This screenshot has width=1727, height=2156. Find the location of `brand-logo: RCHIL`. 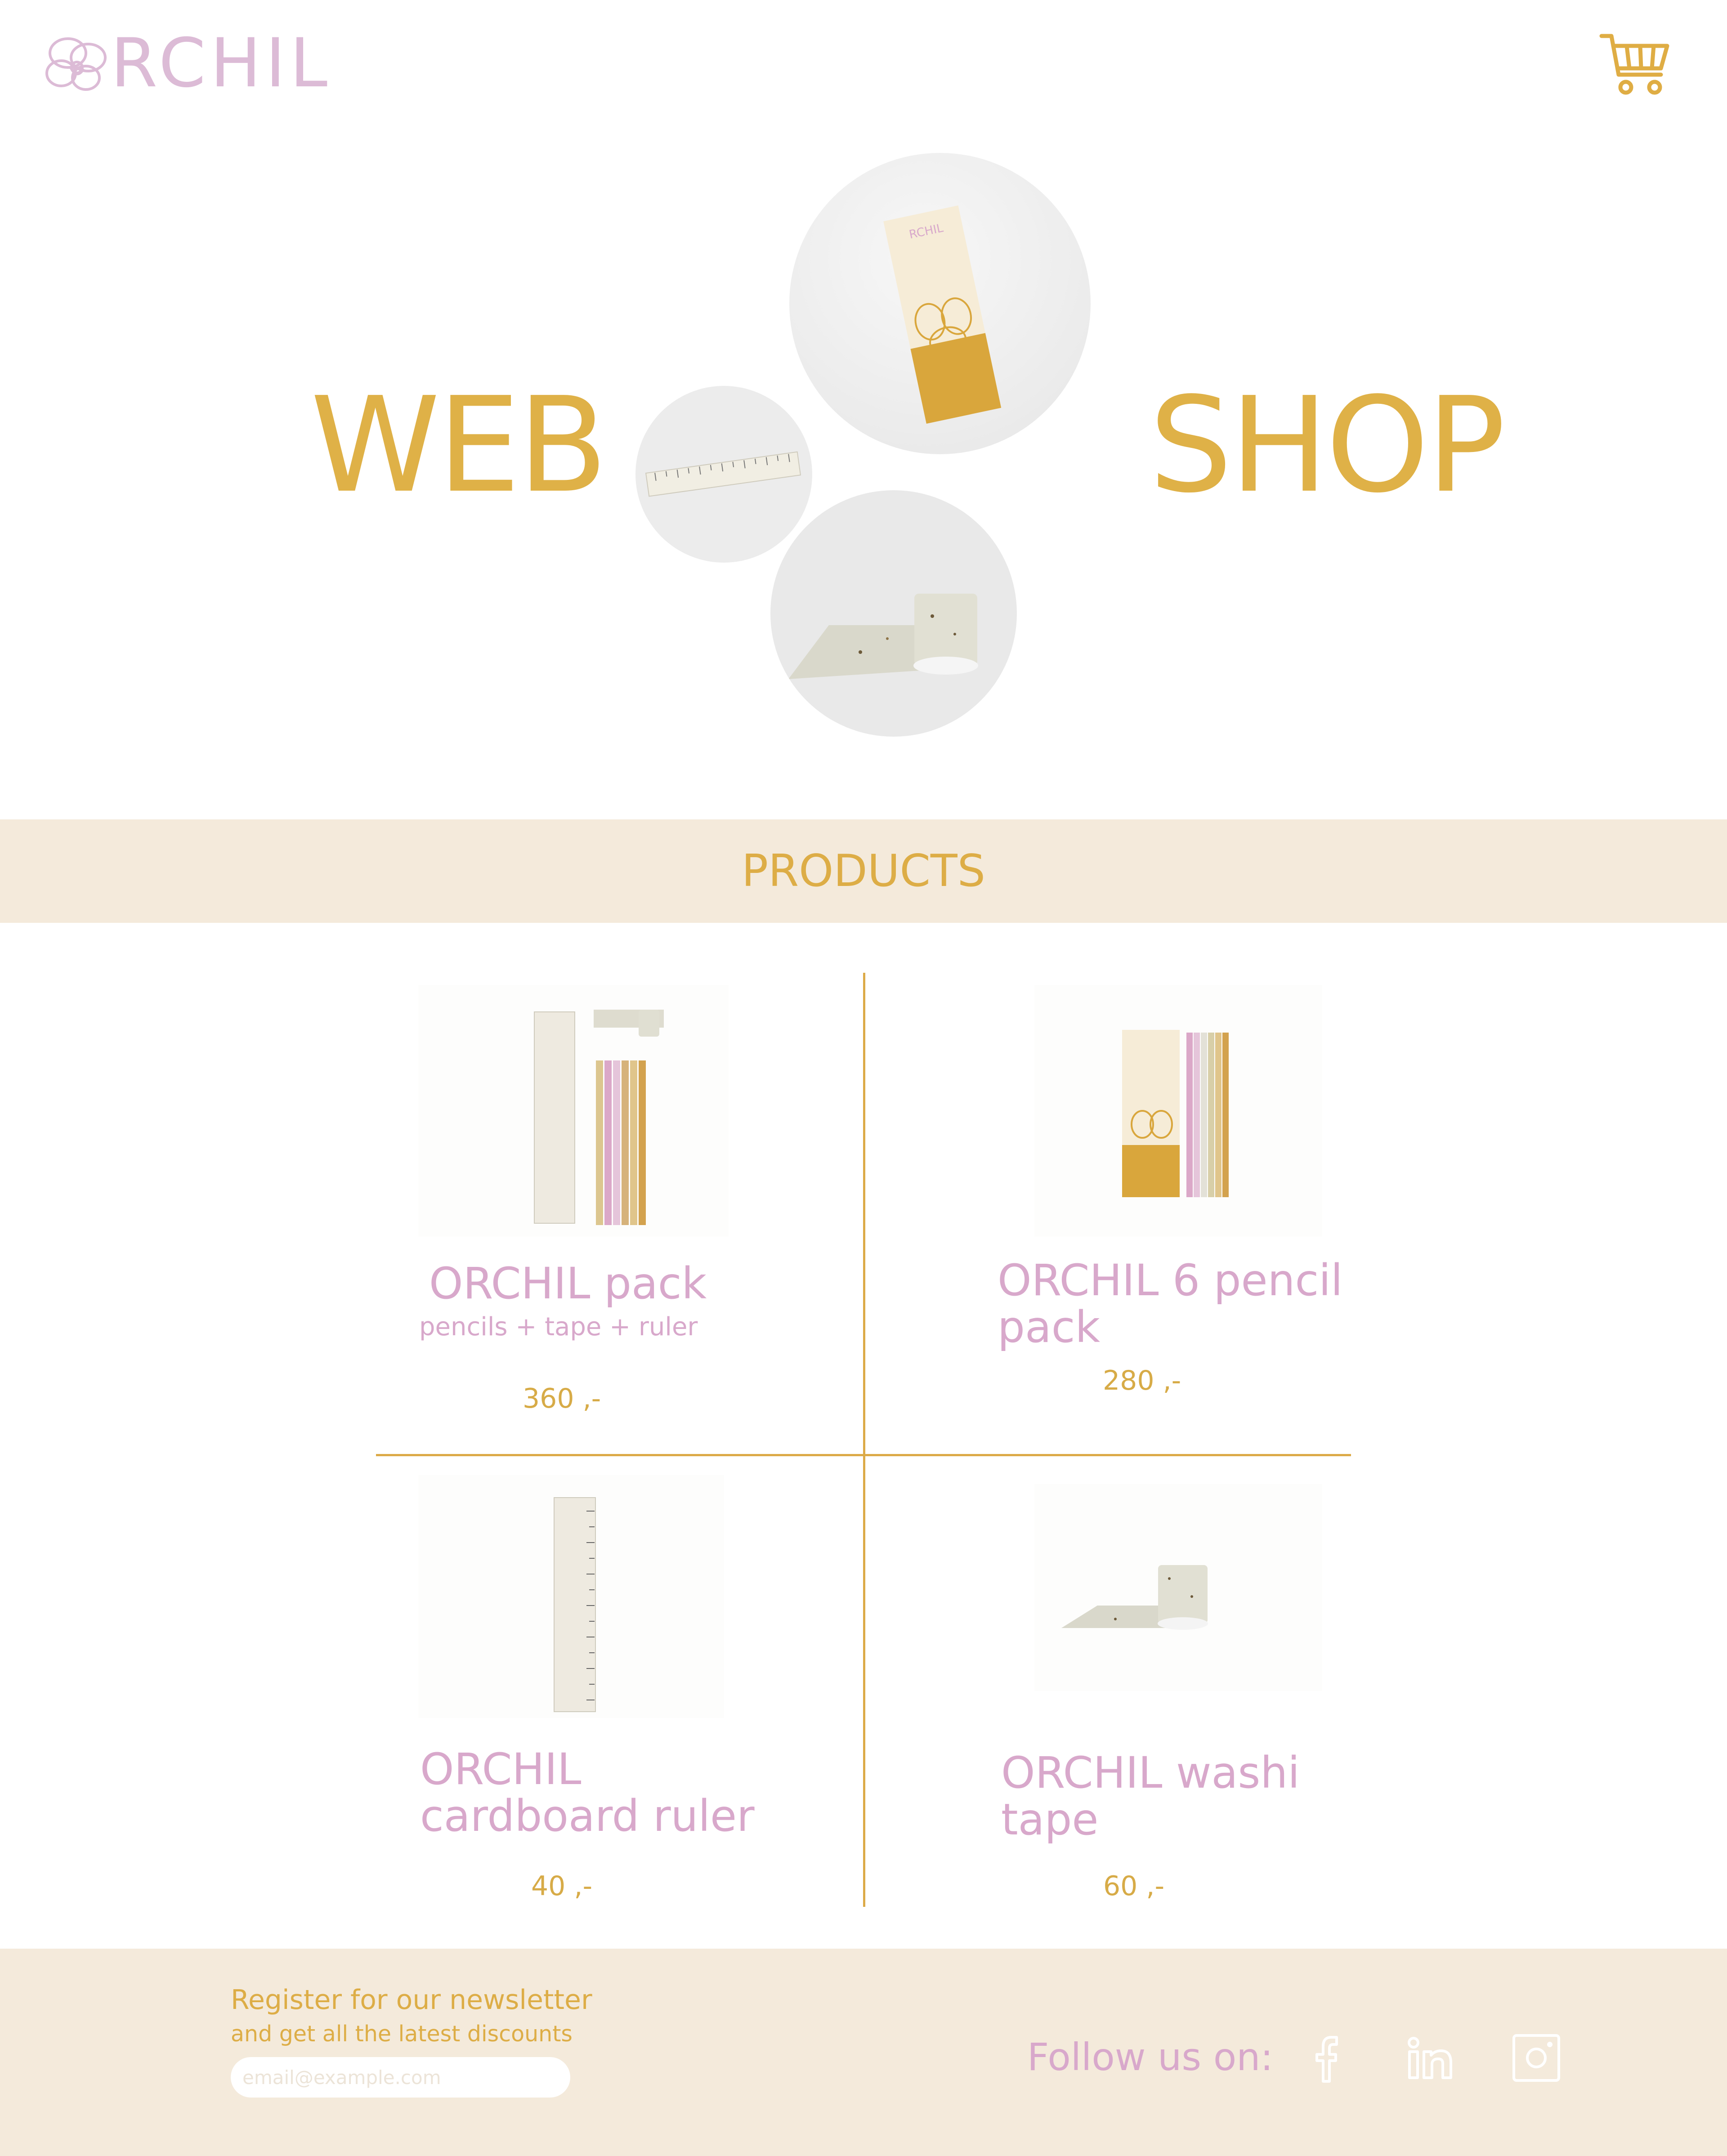

brand-logo: RCHIL is located at coordinates (185, 63).